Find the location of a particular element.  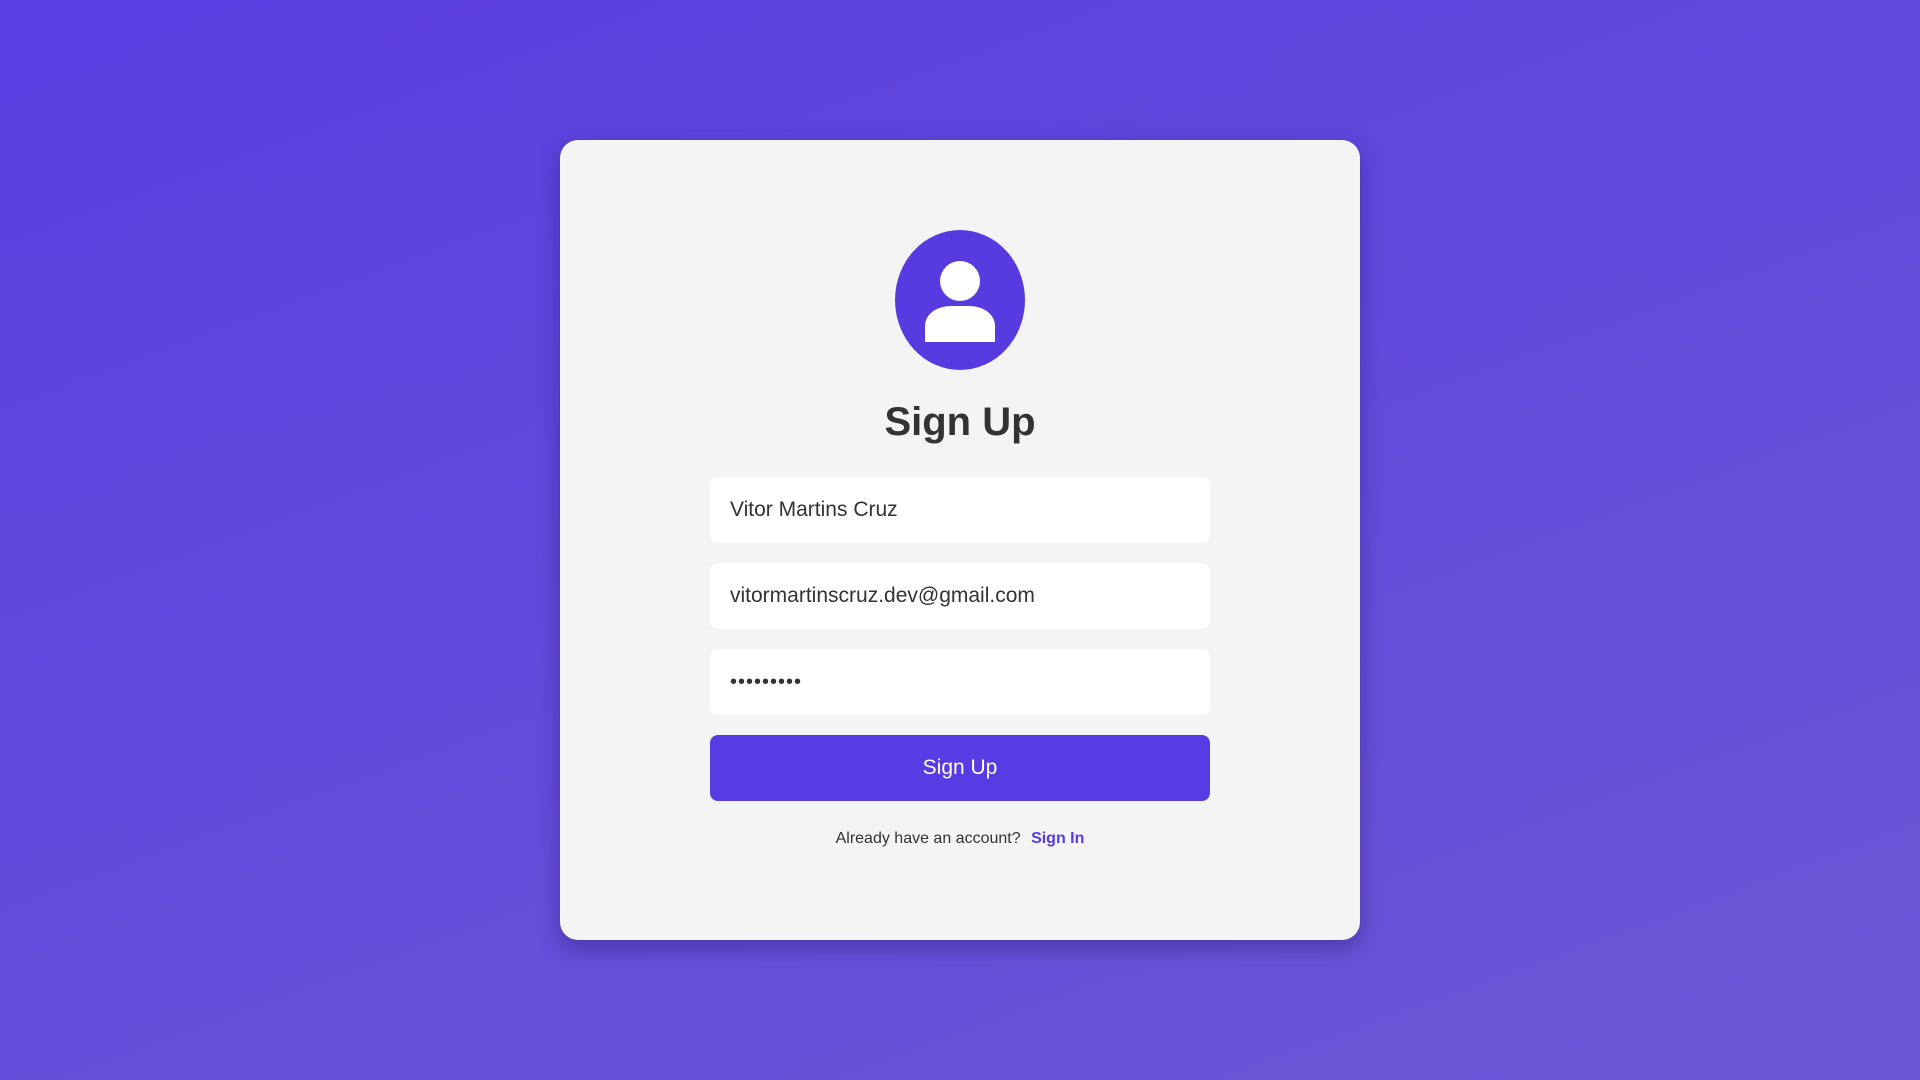

signin-prompt: Already have an account? Sign In is located at coordinates (960, 839).